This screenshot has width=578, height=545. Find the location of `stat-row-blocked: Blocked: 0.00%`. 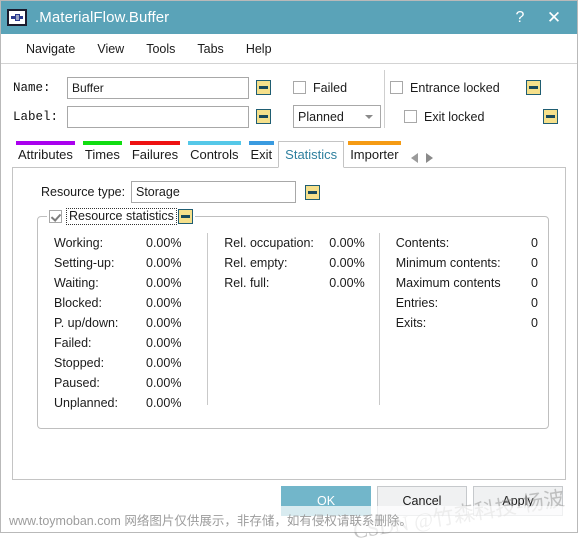

stat-row-blocked: Blocked: 0.00% is located at coordinates (130, 303).